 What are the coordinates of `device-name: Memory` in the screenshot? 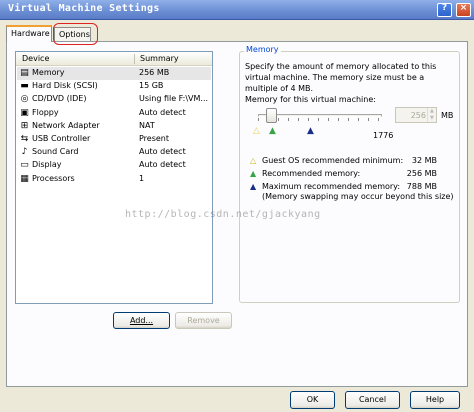 It's located at (48, 72).